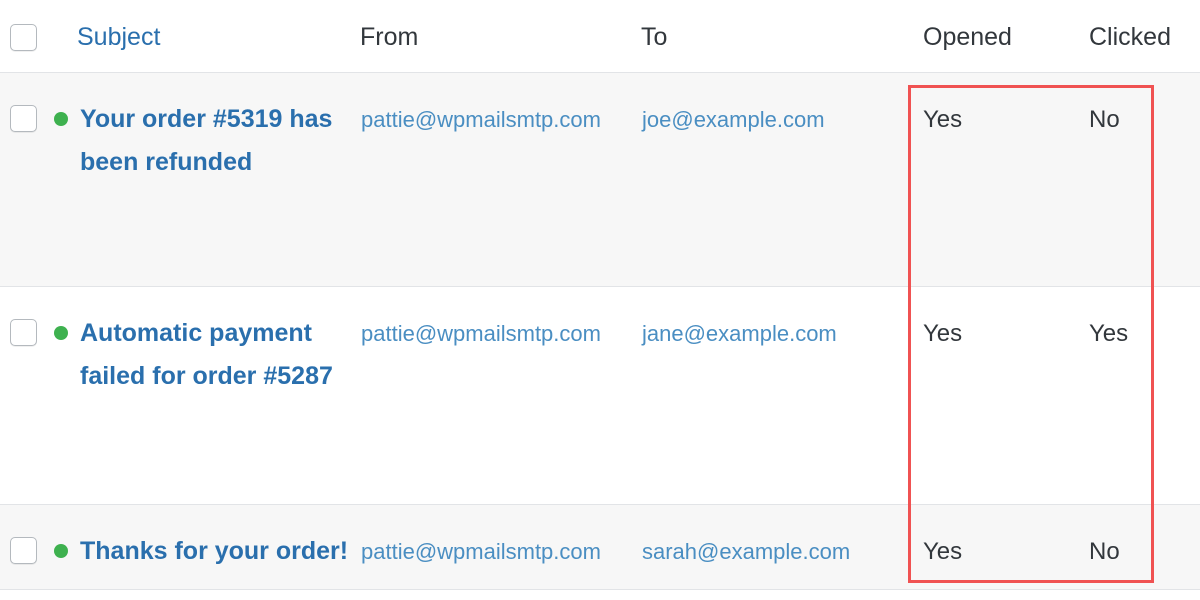 The height and width of the screenshot is (600, 1200). What do you see at coordinates (733, 120) in the screenshot?
I see `email-to-link: joe@example.com` at bounding box center [733, 120].